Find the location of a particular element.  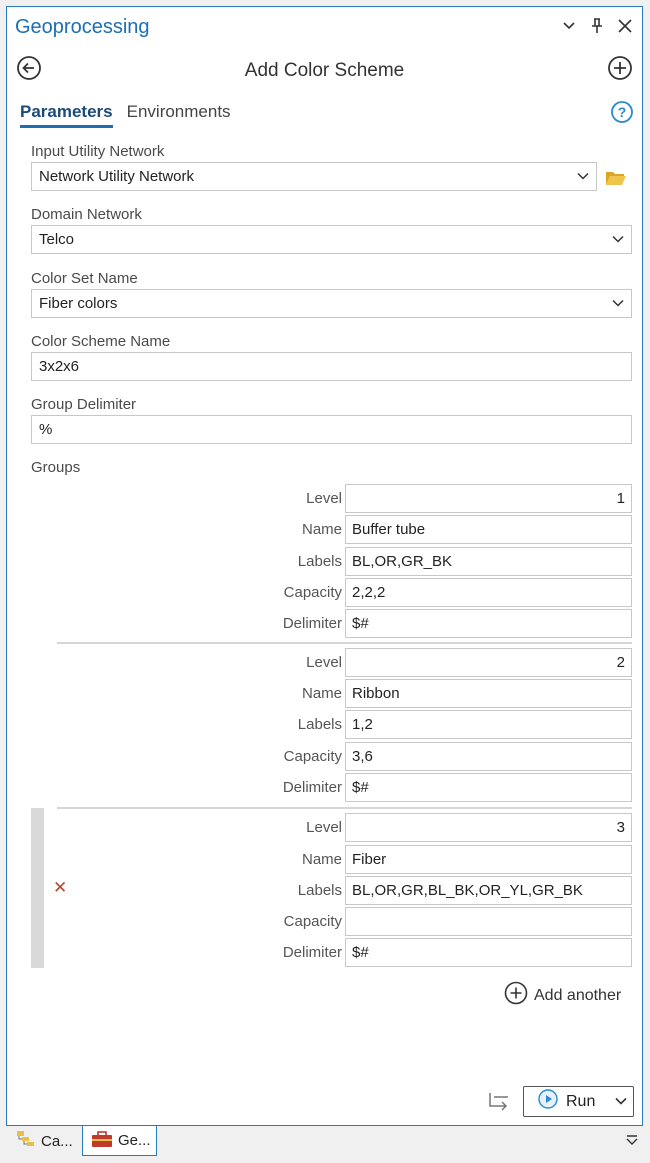

group-3-labels-row: Labels BL,OR,GR,BL_BK,OR_YL,GR_BK is located at coordinates (324, 890).